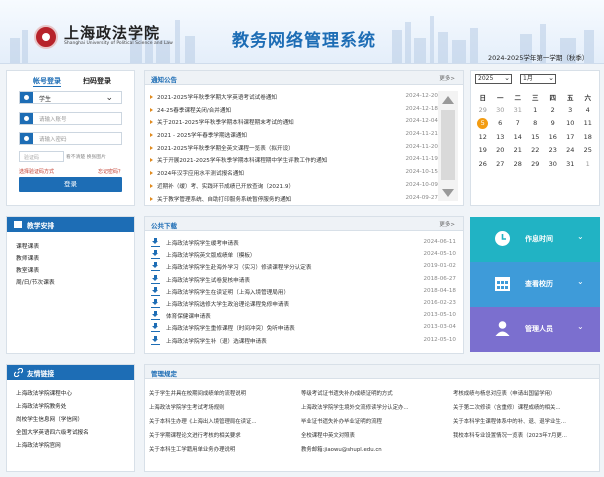 Image resolution: width=604 pixels, height=477 pixels. What do you see at coordinates (35, 281) in the screenshot?
I see `course-link-period: 周/日/节次课表` at bounding box center [35, 281].